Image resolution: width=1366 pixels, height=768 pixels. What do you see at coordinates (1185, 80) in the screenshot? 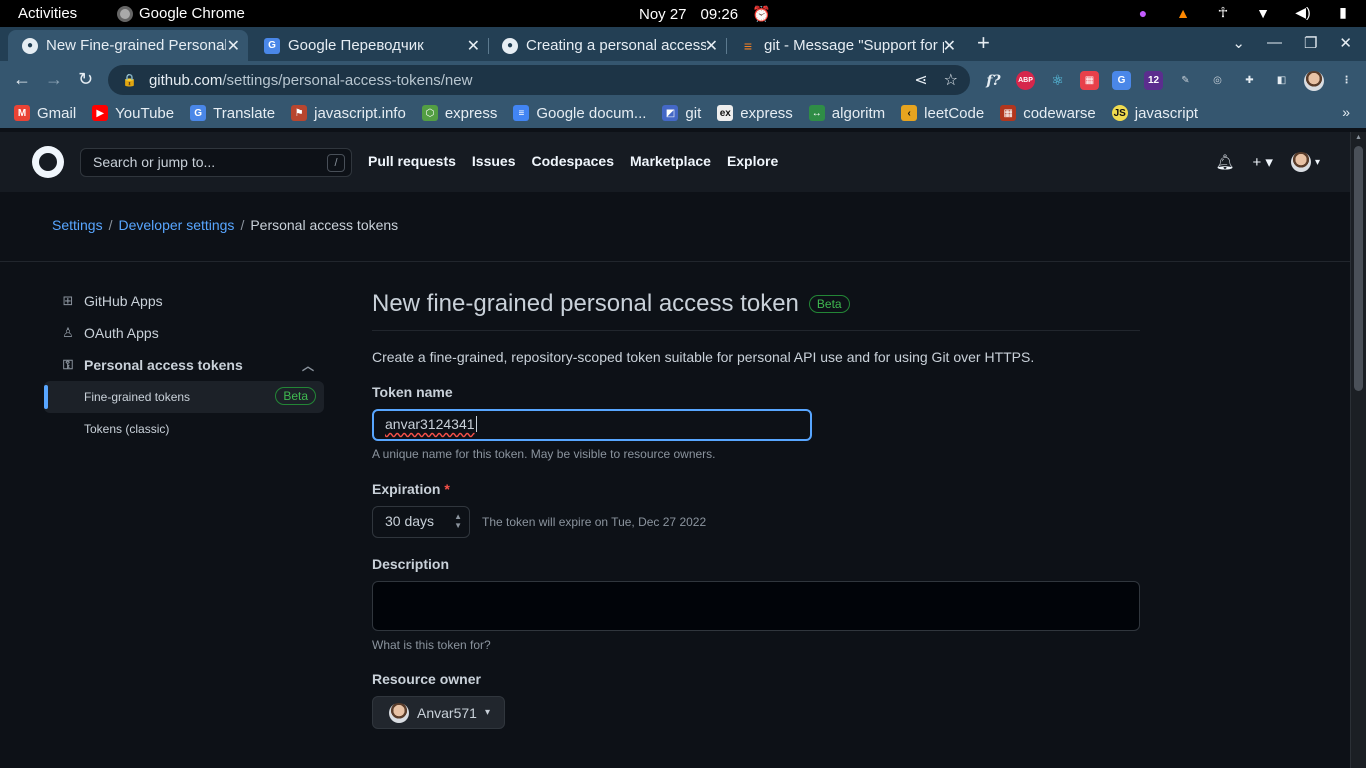
I see `eyedropper-icon: ✎` at bounding box center [1185, 80].